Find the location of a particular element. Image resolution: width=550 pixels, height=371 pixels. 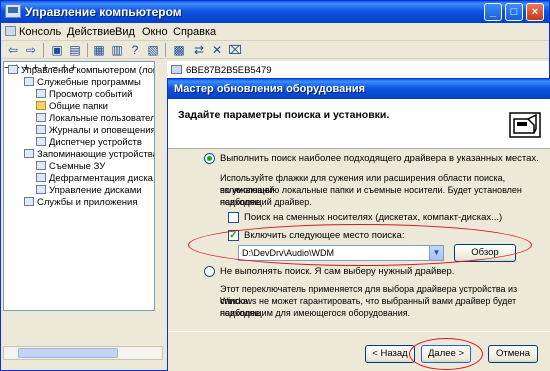

tree-item-device-manager: Диспетчер устройств is located at coordinates (89, 143).